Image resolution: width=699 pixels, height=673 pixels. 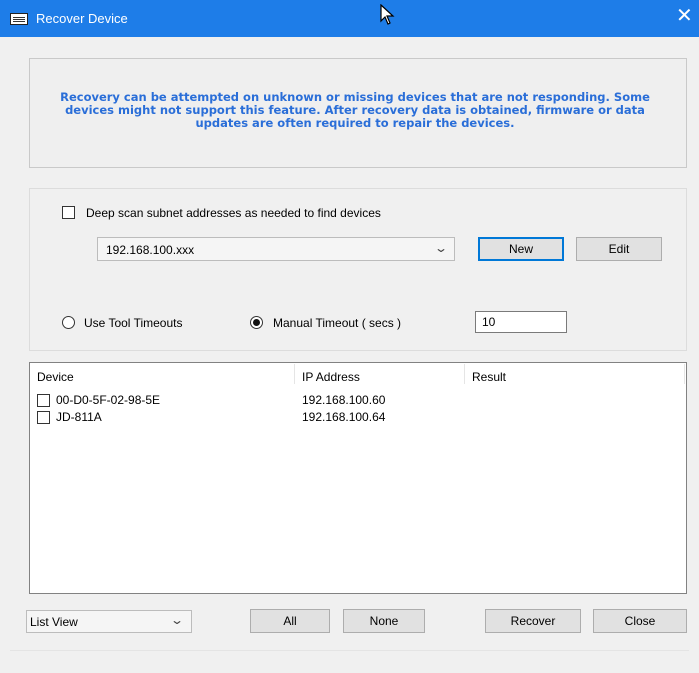 What do you see at coordinates (108, 400) in the screenshot?
I see `device-name-cell: 00-D0-5F-02-98-5E` at bounding box center [108, 400].